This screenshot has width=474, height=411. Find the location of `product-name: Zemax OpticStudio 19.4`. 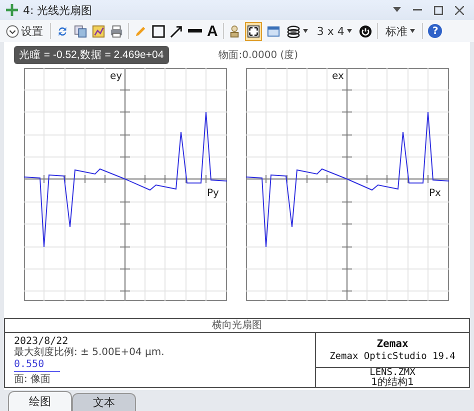

product-name: Zemax OpticStudio 19.4 is located at coordinates (393, 356).